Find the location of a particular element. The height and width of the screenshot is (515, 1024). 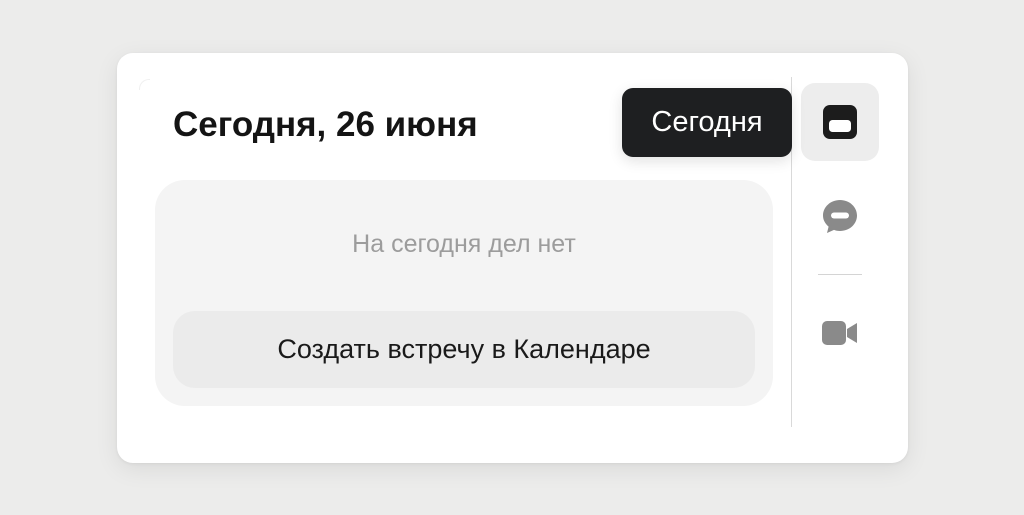

today-tooltip: Сегодня is located at coordinates (707, 122).